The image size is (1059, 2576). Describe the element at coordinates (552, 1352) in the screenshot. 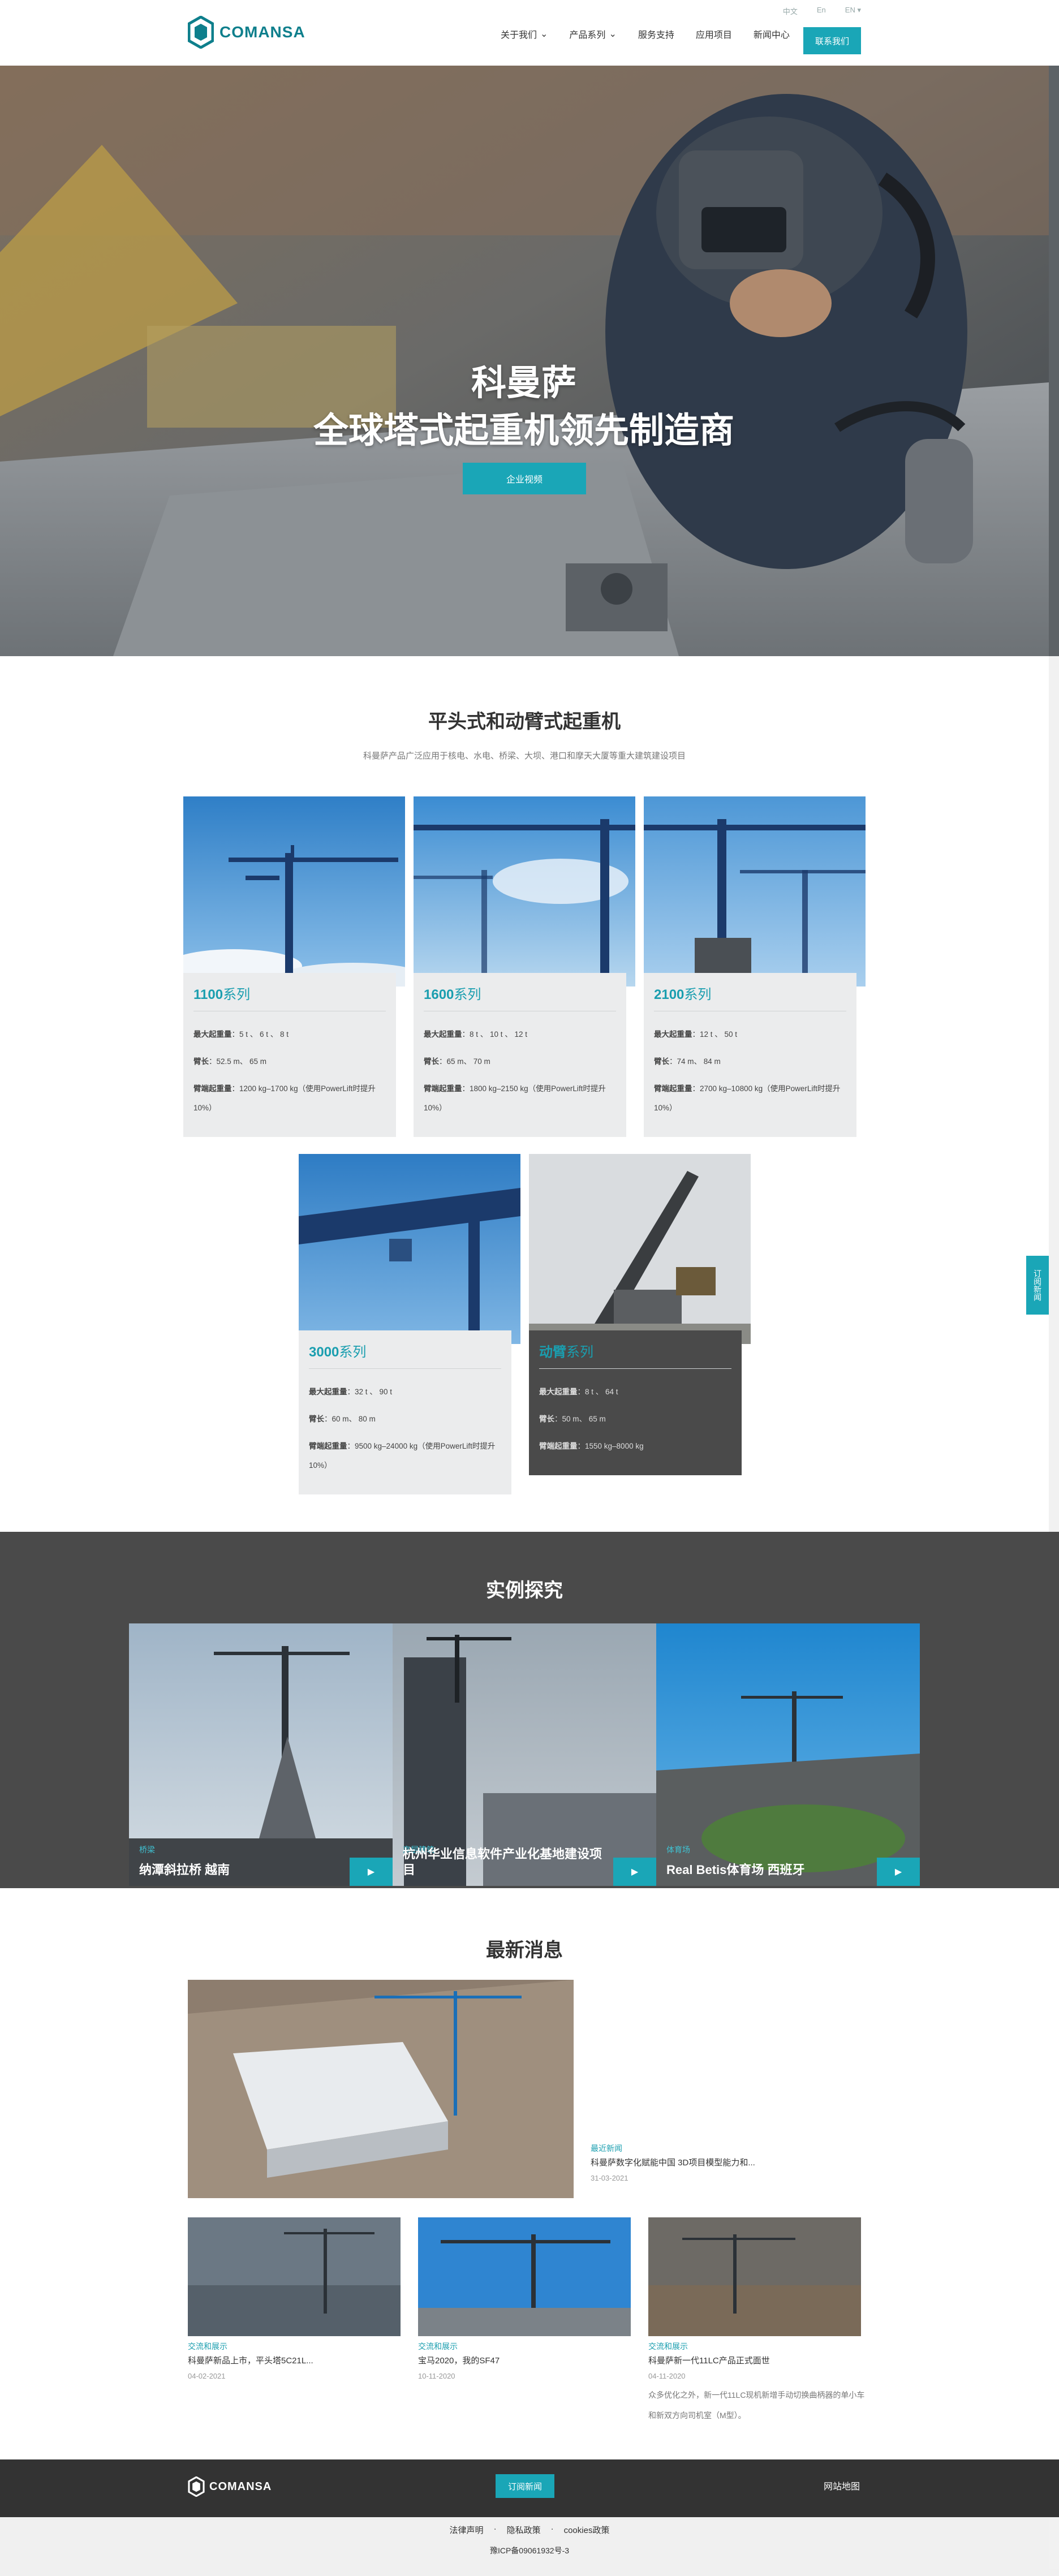

I see `series-number: 动臂` at that location.